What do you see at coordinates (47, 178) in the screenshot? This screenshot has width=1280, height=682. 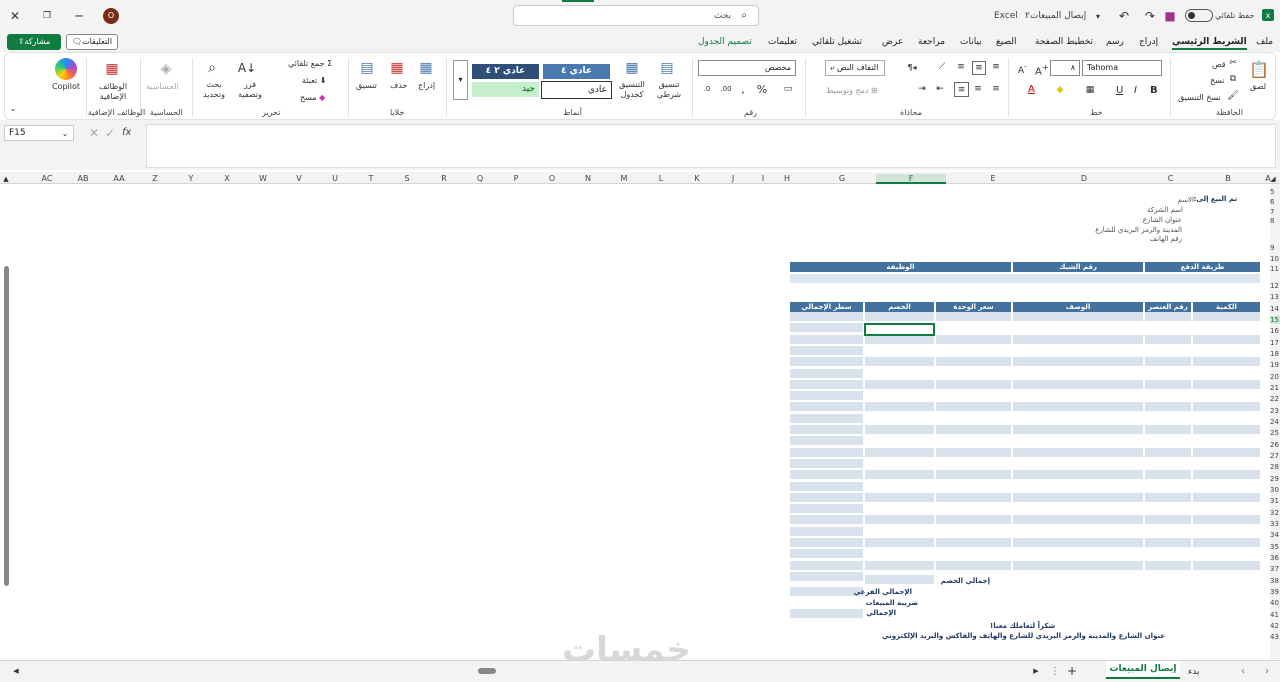 I see `column-header-cell: AC` at bounding box center [47, 178].